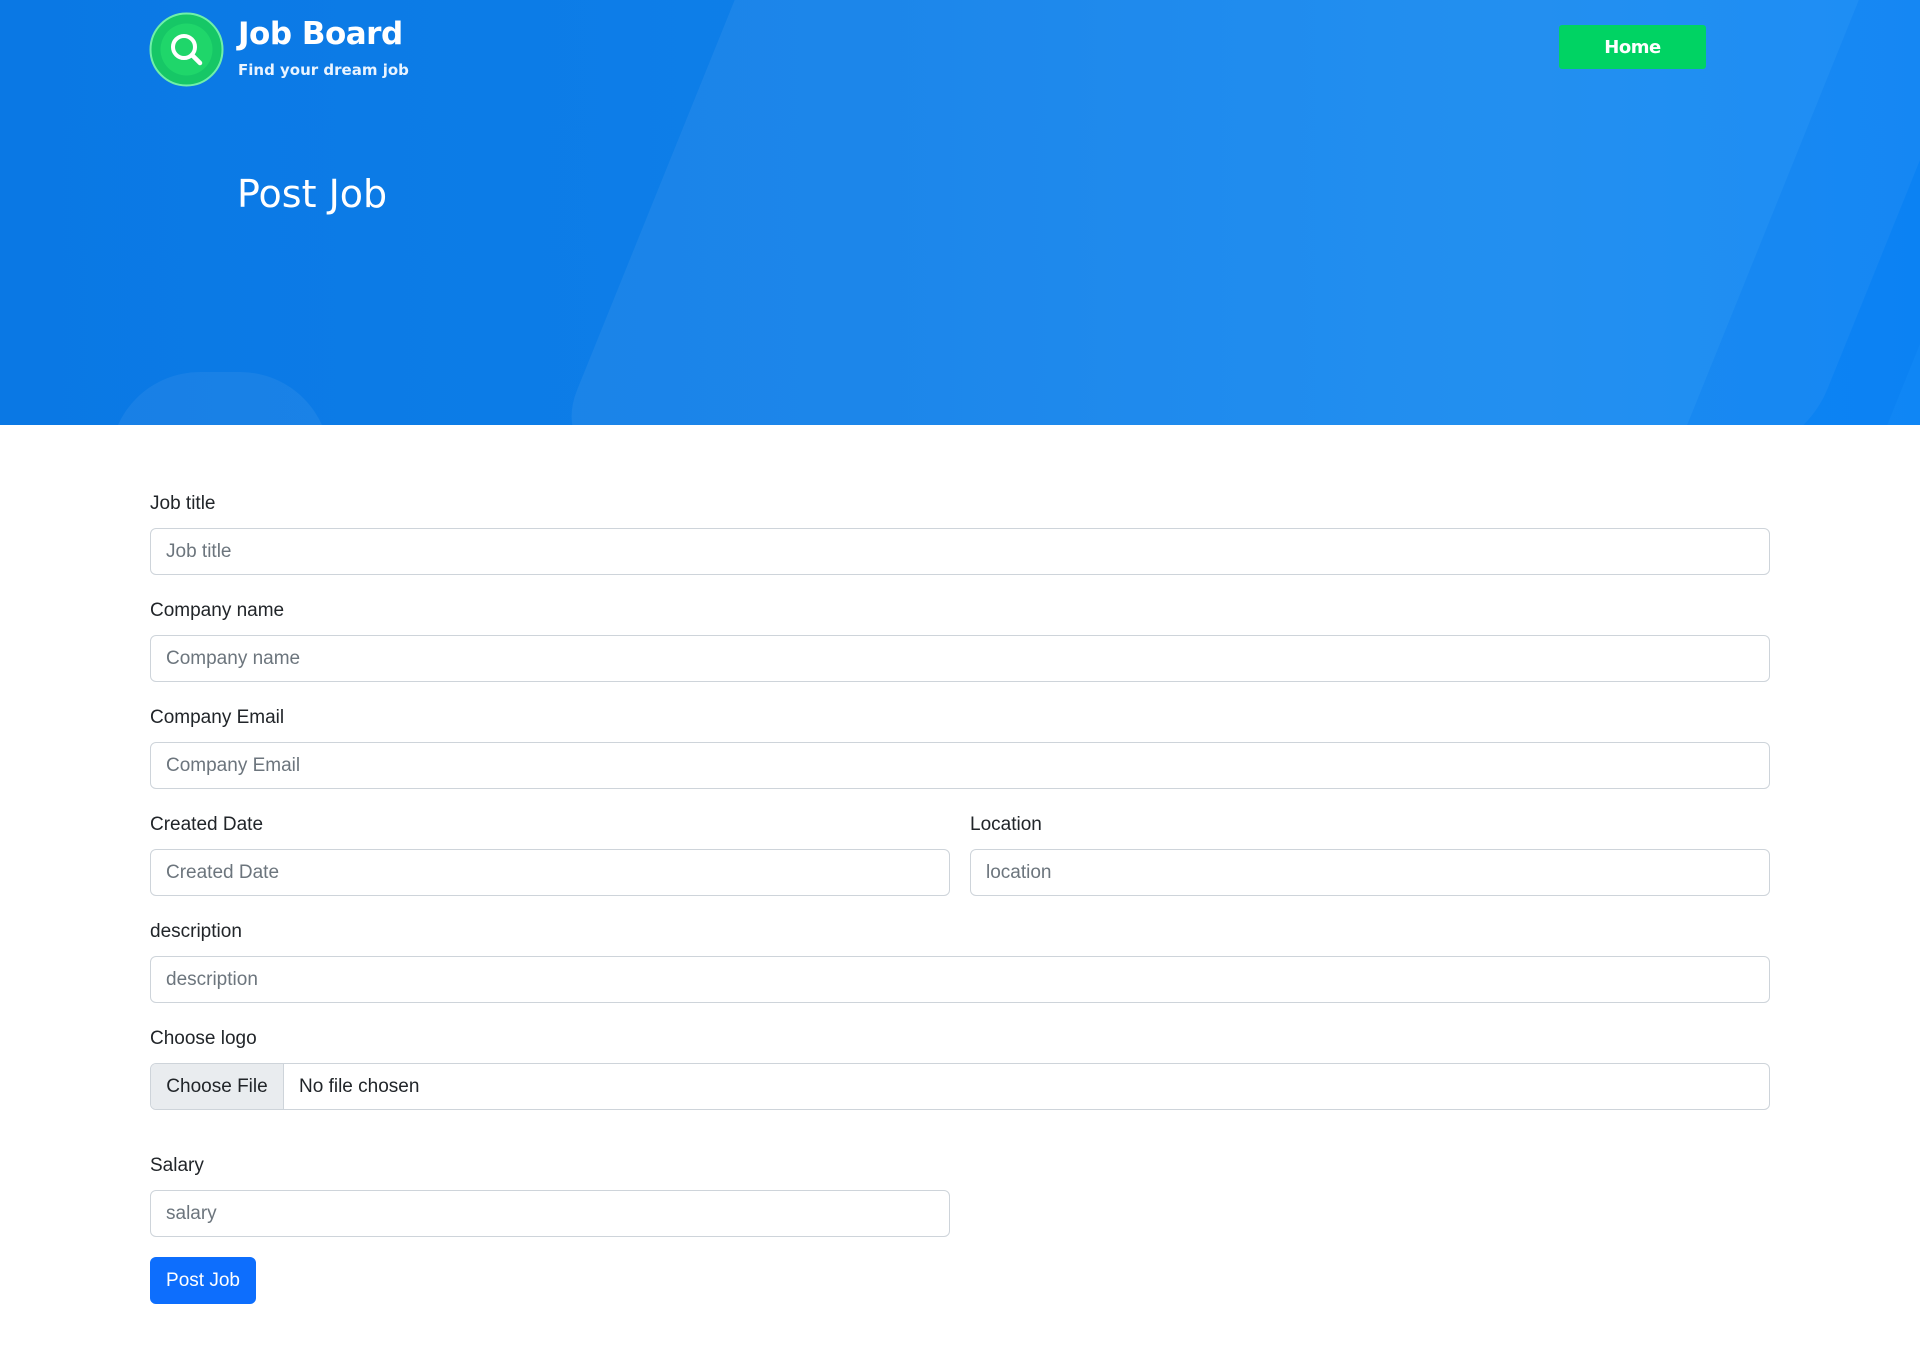 This screenshot has width=1920, height=1366. I want to click on company-name-input, so click(960, 658).